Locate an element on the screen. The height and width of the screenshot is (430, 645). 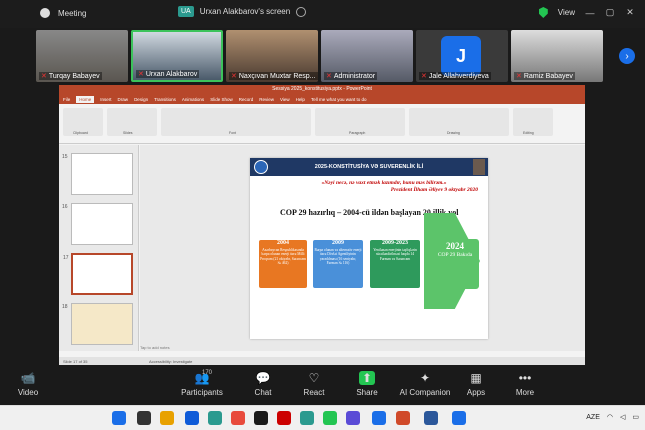
ppt-menu-item: Help is located at coordinates (300, 99).